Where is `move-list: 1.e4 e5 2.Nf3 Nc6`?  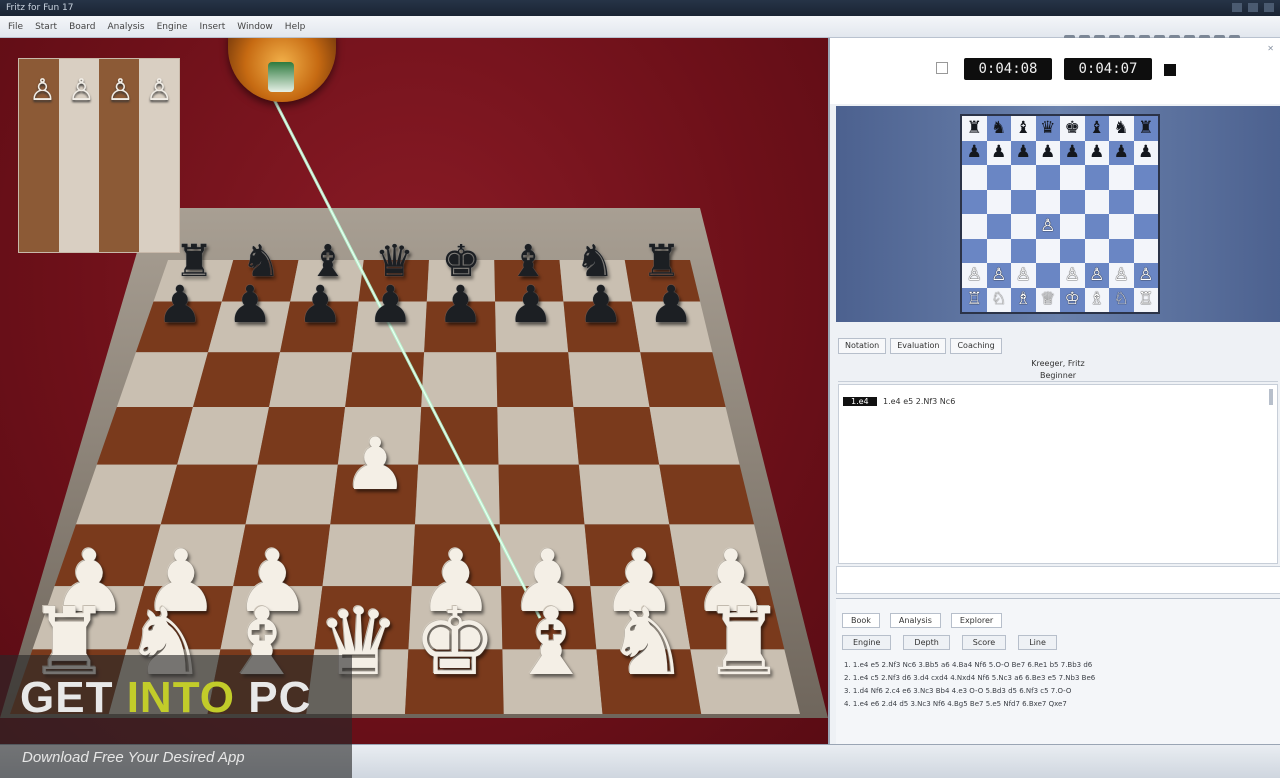
move-list: 1.e4 e5 2.Nf3 Nc6 is located at coordinates (919, 401).